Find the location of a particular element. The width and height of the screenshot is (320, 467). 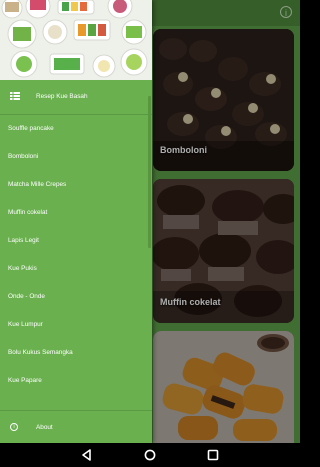

recent-apps-icon is located at coordinates (213, 455).